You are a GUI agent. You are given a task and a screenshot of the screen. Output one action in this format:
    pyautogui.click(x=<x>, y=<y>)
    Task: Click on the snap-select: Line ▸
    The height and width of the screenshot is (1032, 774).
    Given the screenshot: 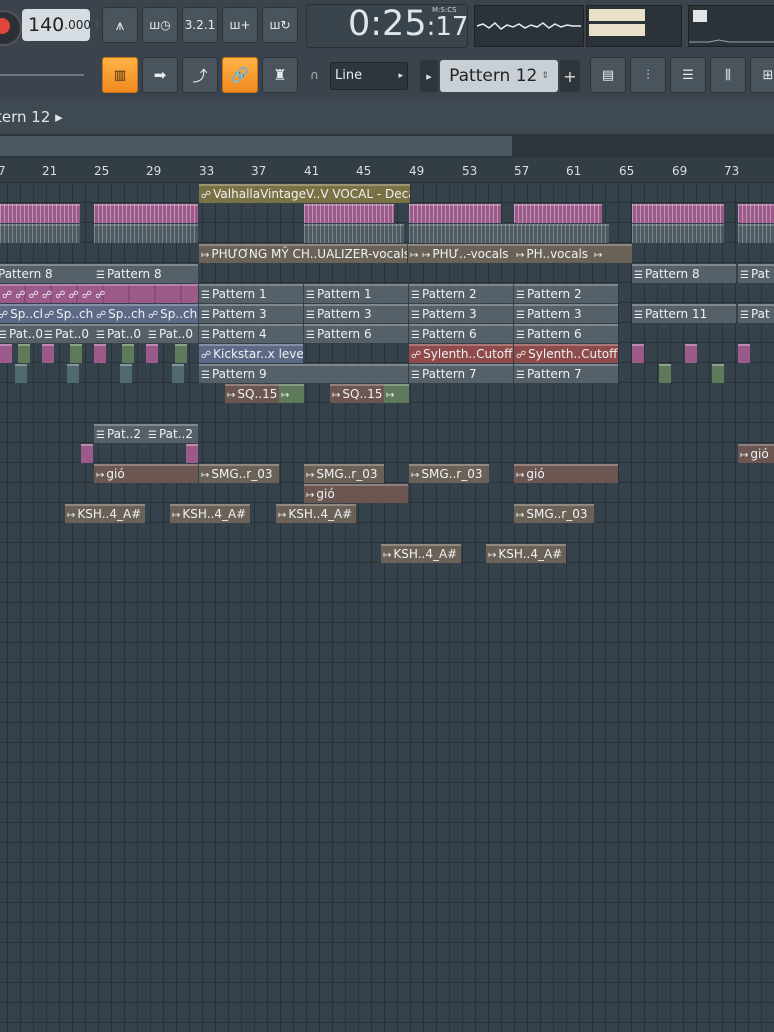 What is the action you would take?
    pyautogui.click(x=369, y=76)
    